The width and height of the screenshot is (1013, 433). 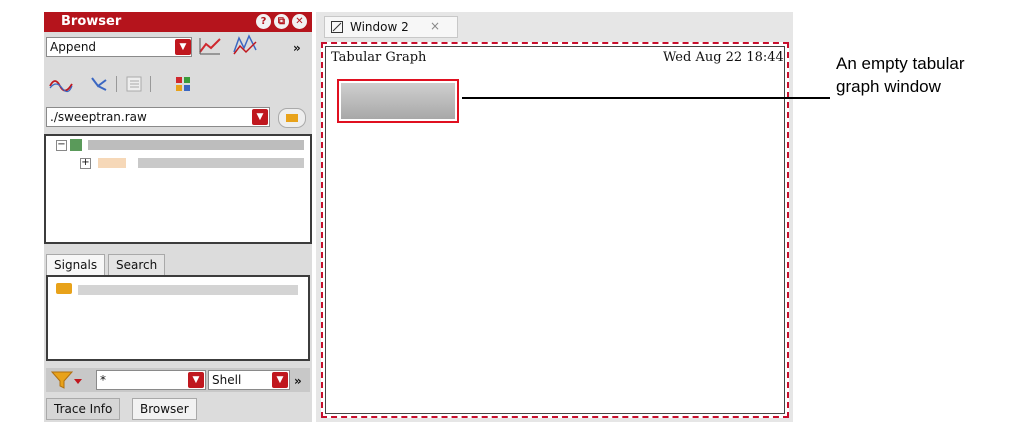 I want to click on highlight-box, so click(x=398, y=101).